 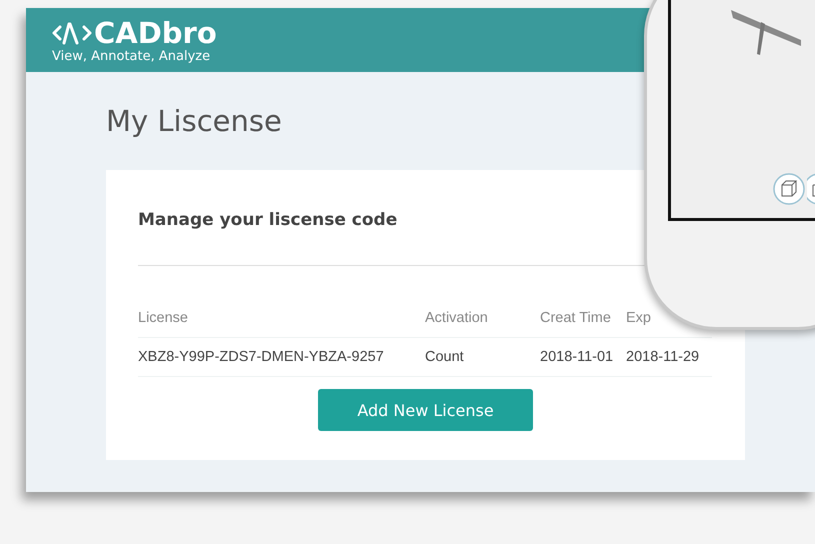 I want to click on table-cell-text: 2018-11-01, so click(x=577, y=357).